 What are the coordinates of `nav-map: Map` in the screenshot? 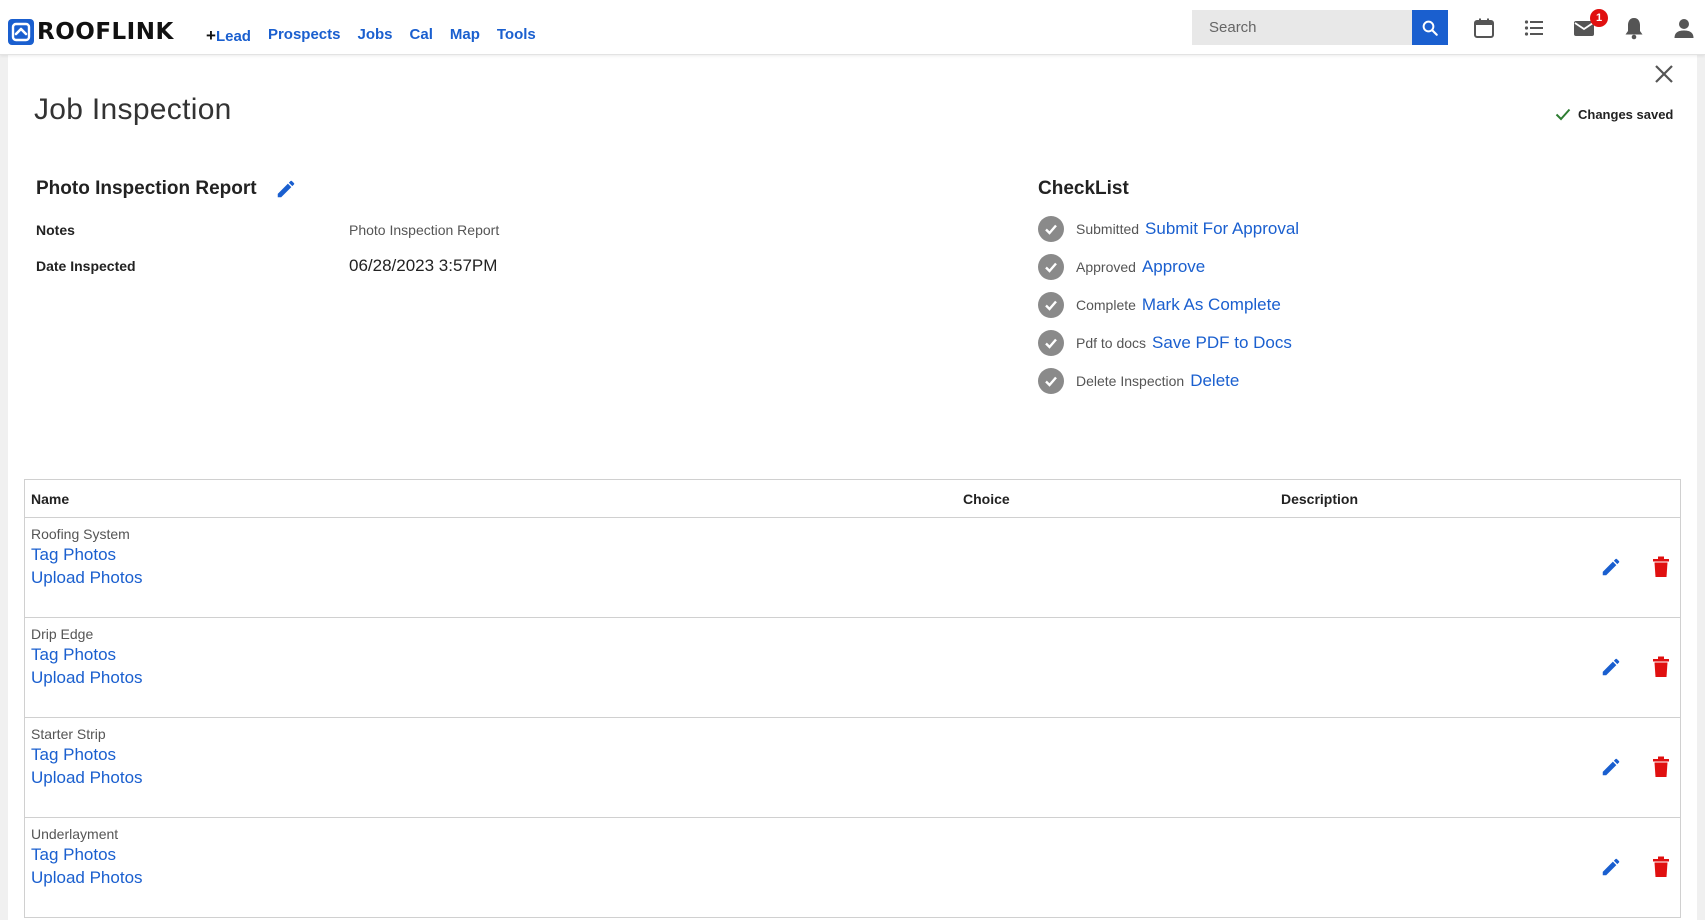 It's located at (465, 36).